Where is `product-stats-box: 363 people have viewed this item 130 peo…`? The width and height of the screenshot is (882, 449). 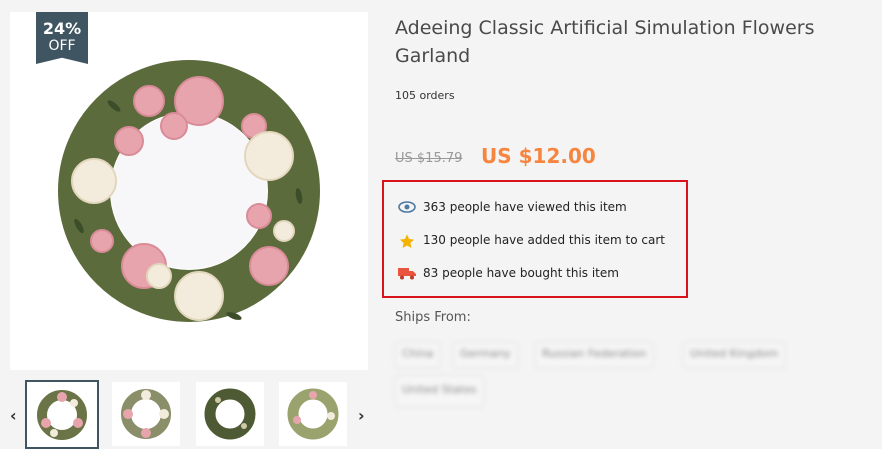 product-stats-box: 363 people have viewed this item 130 peo… is located at coordinates (535, 239).